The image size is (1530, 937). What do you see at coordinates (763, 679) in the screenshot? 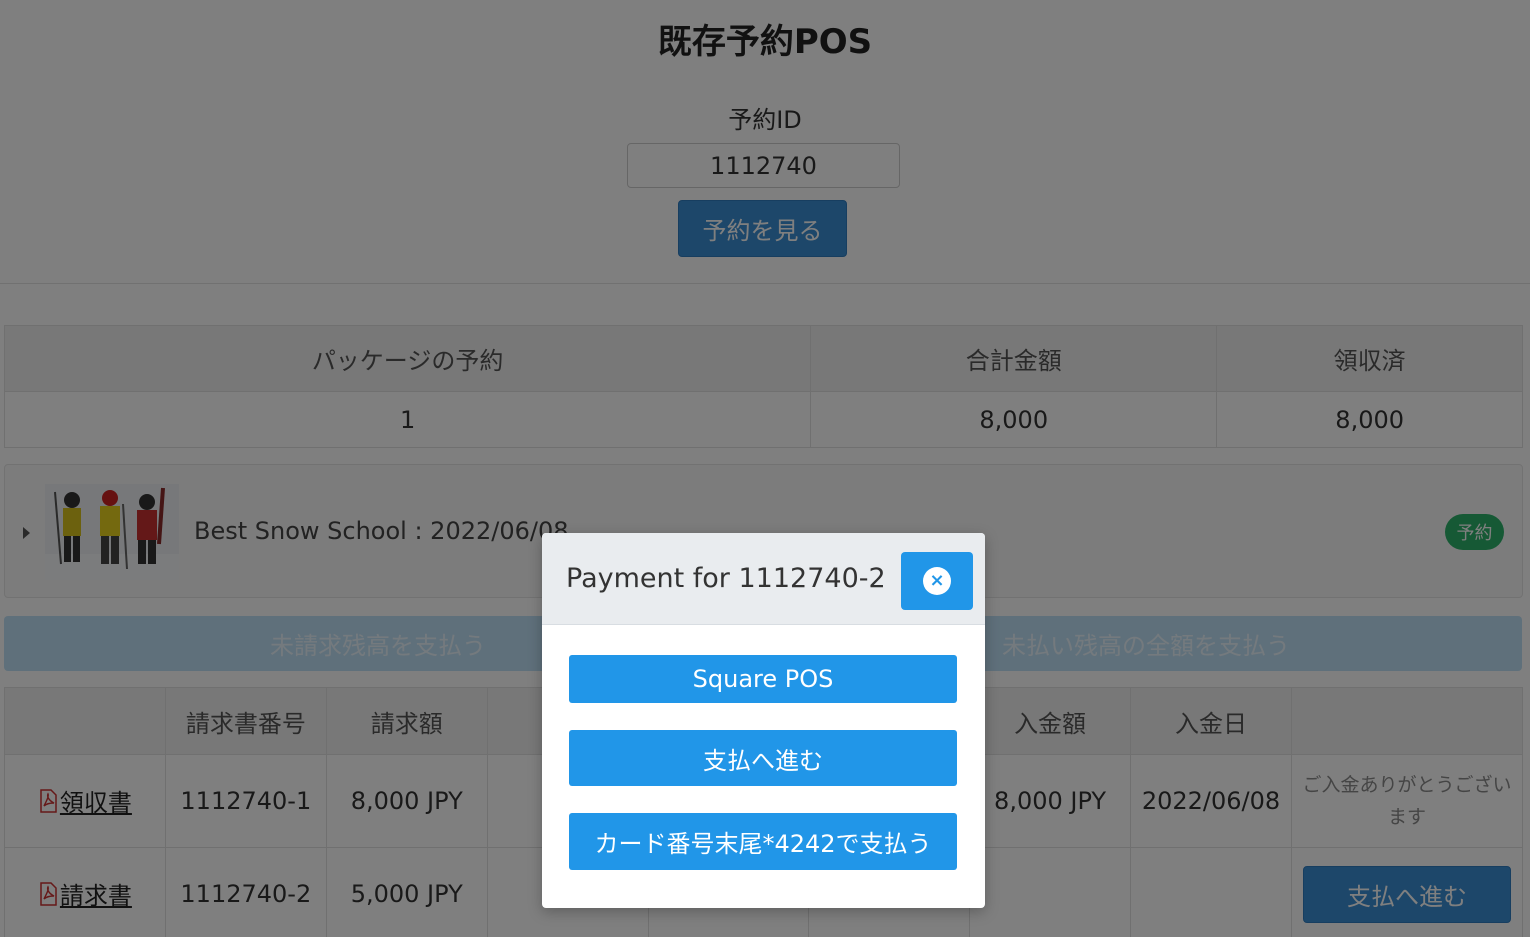
I see `square-pos-button: Square POS` at bounding box center [763, 679].